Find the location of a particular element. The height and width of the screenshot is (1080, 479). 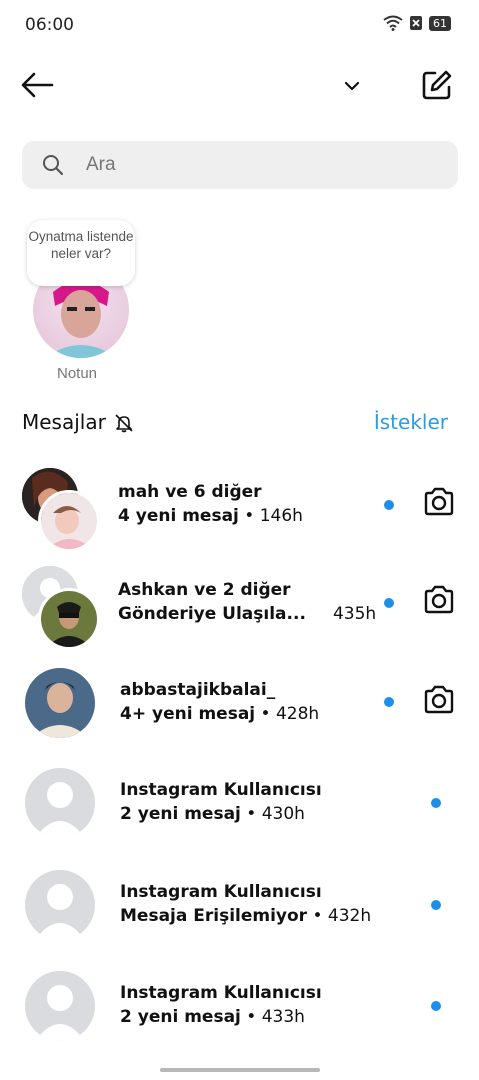

wifi-icon is located at coordinates (393, 23).